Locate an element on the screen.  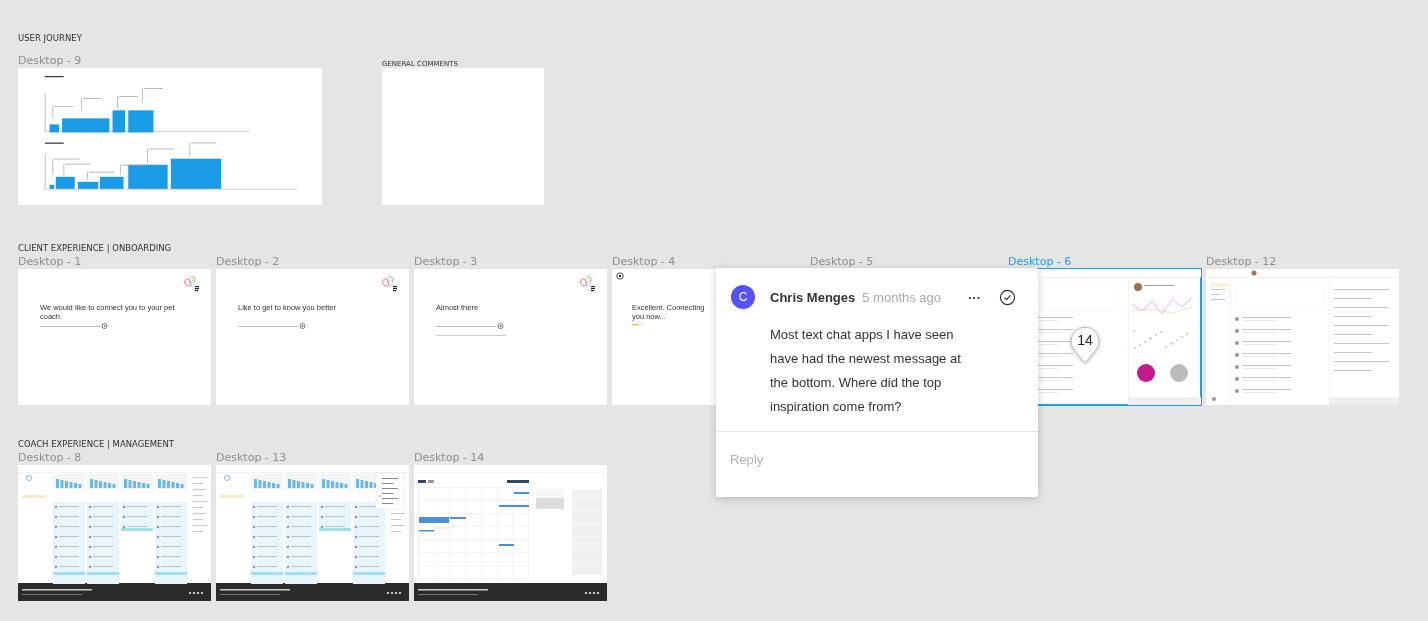
frame-label: Desktop - 12 is located at coordinates (1241, 261).